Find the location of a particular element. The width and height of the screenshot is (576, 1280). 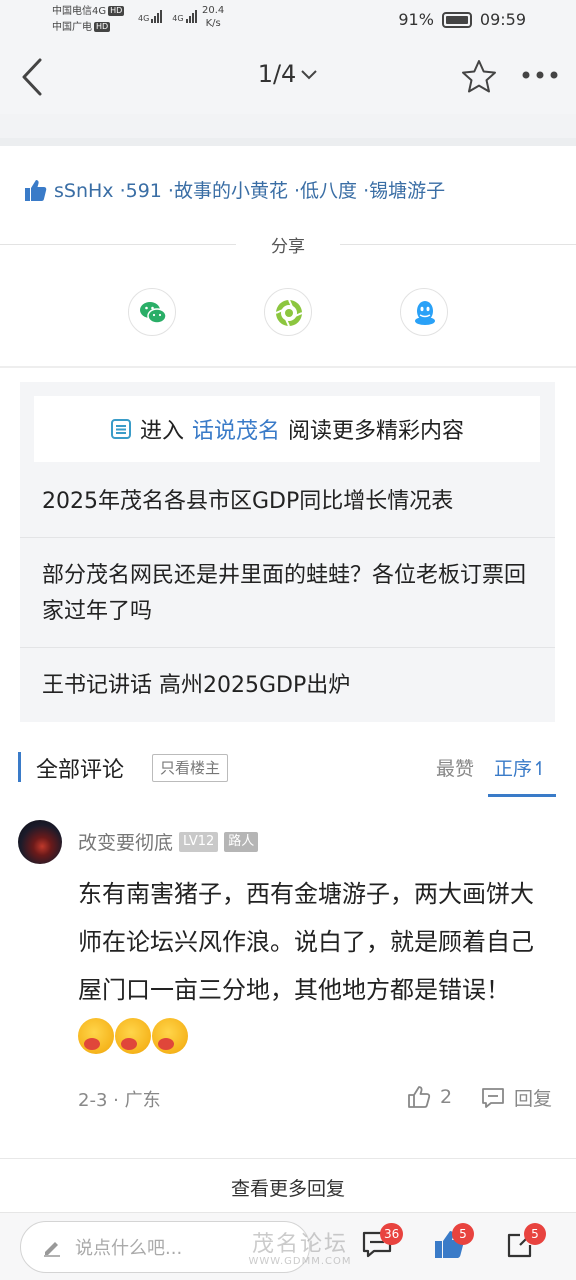

moments-icon is located at coordinates (289, 313).